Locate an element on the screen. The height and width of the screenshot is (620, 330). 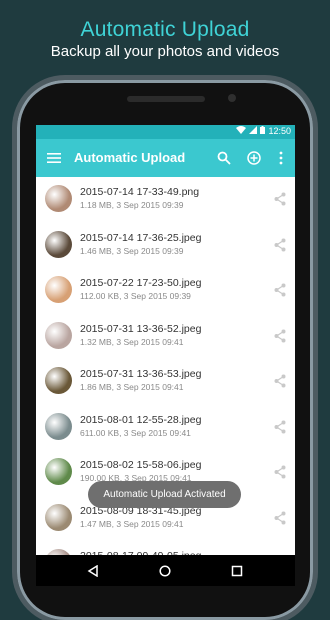
navigation-bar is located at coordinates (165, 570).